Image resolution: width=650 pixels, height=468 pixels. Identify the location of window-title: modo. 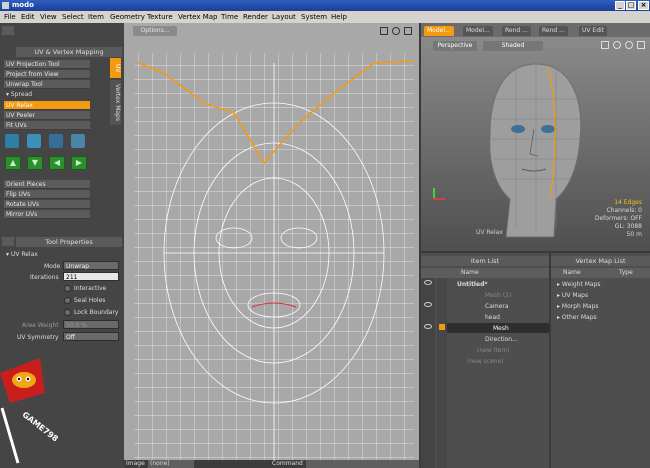
(23, 5).